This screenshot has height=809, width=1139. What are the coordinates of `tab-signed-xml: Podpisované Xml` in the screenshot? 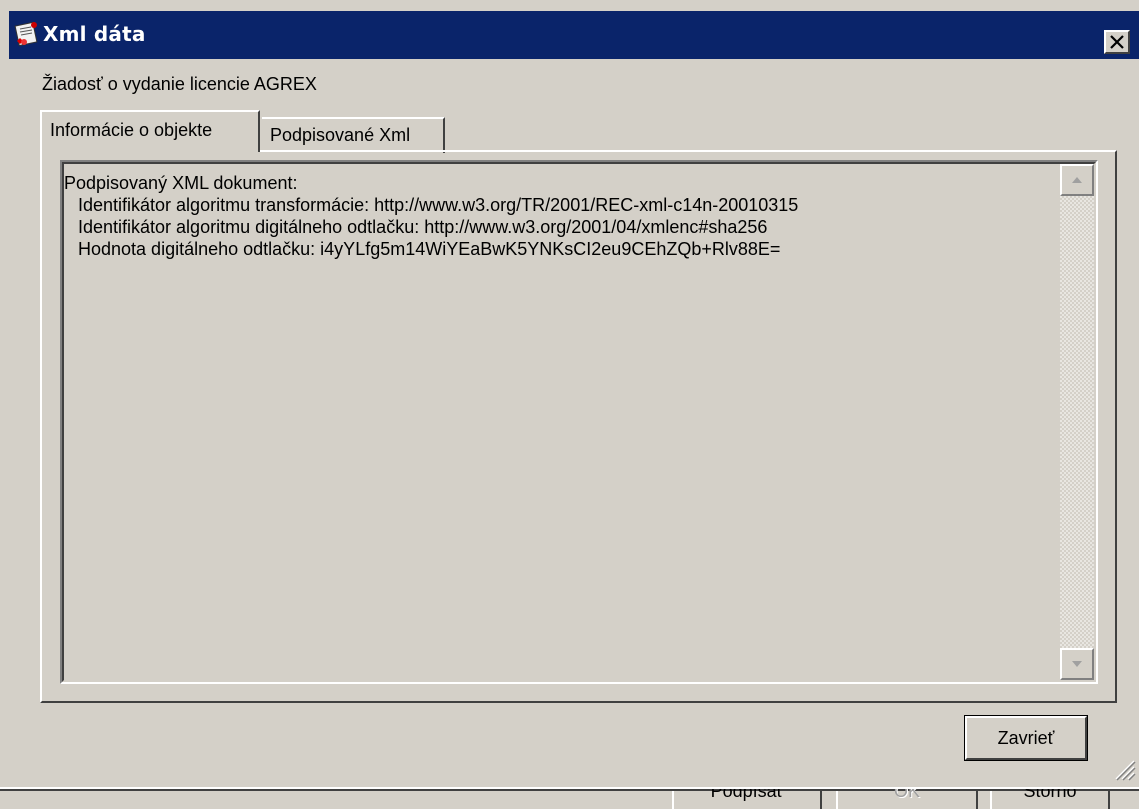 It's located at (353, 135).